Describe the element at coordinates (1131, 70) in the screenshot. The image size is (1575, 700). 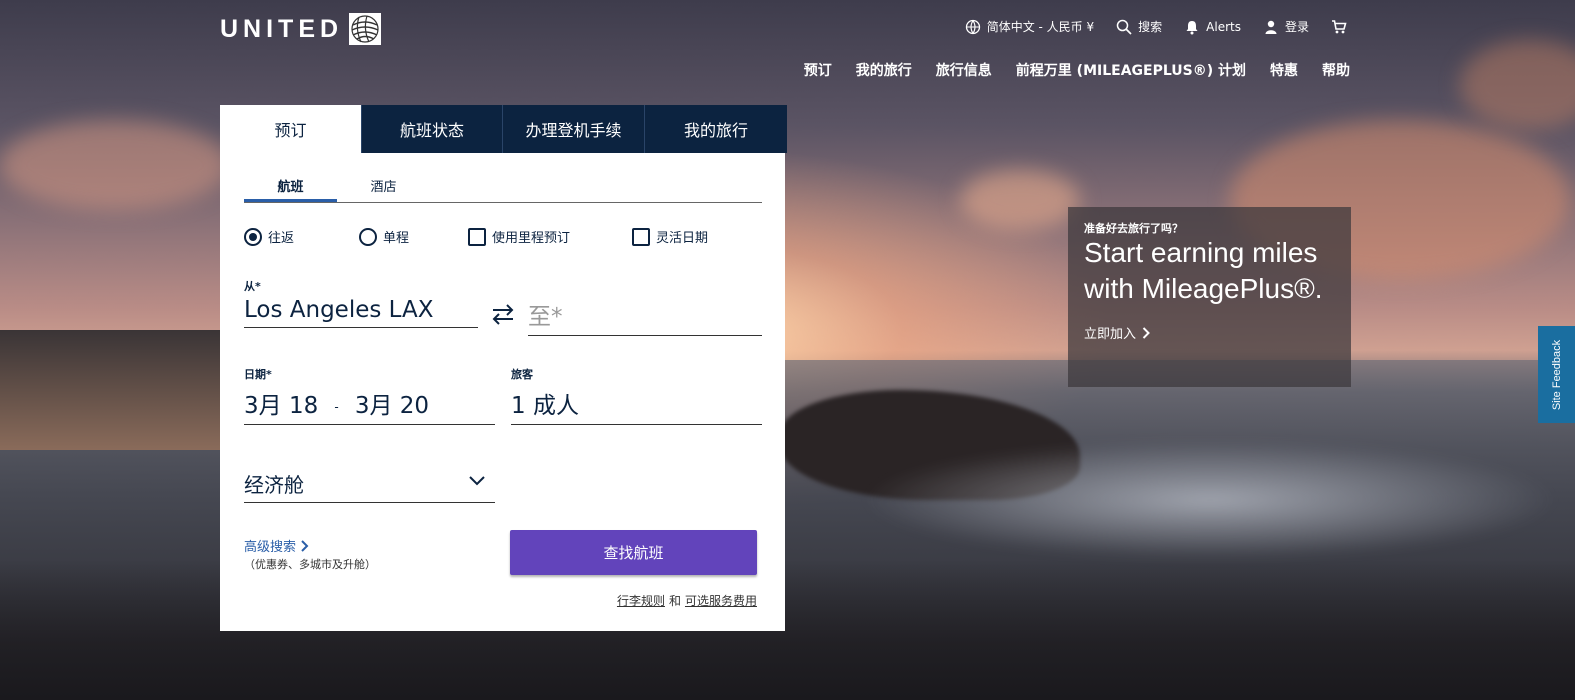
I see `nav-item-mileageplus: 前程万里 (MILEAGEPLUS®) 计划` at that location.